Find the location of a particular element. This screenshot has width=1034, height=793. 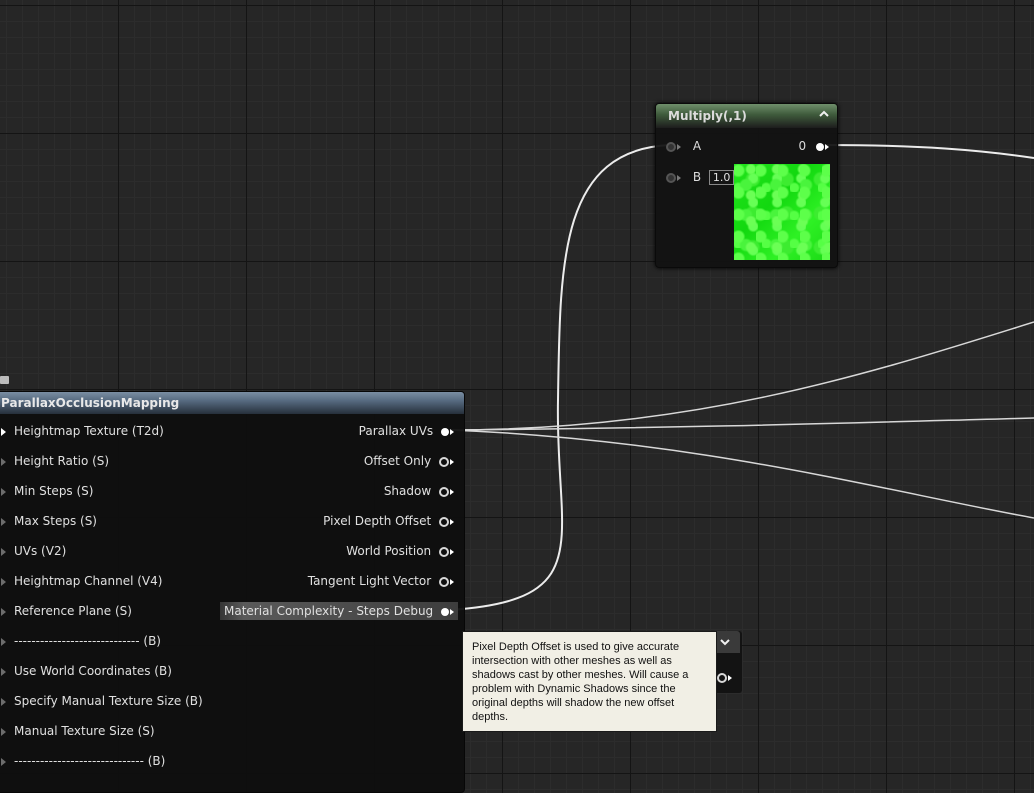

pom-input-heightmap-texture: Heightmap Texture (T2d) is located at coordinates (82, 431).